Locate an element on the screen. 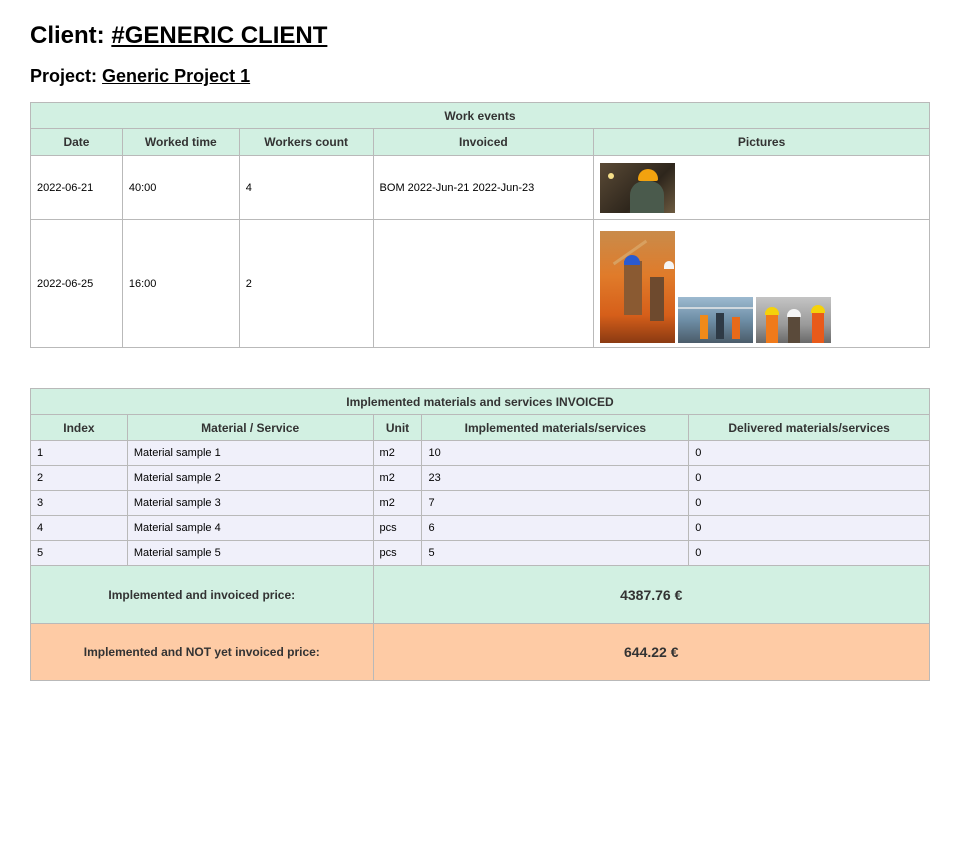  cell-workers-count: 4 is located at coordinates (306, 187).